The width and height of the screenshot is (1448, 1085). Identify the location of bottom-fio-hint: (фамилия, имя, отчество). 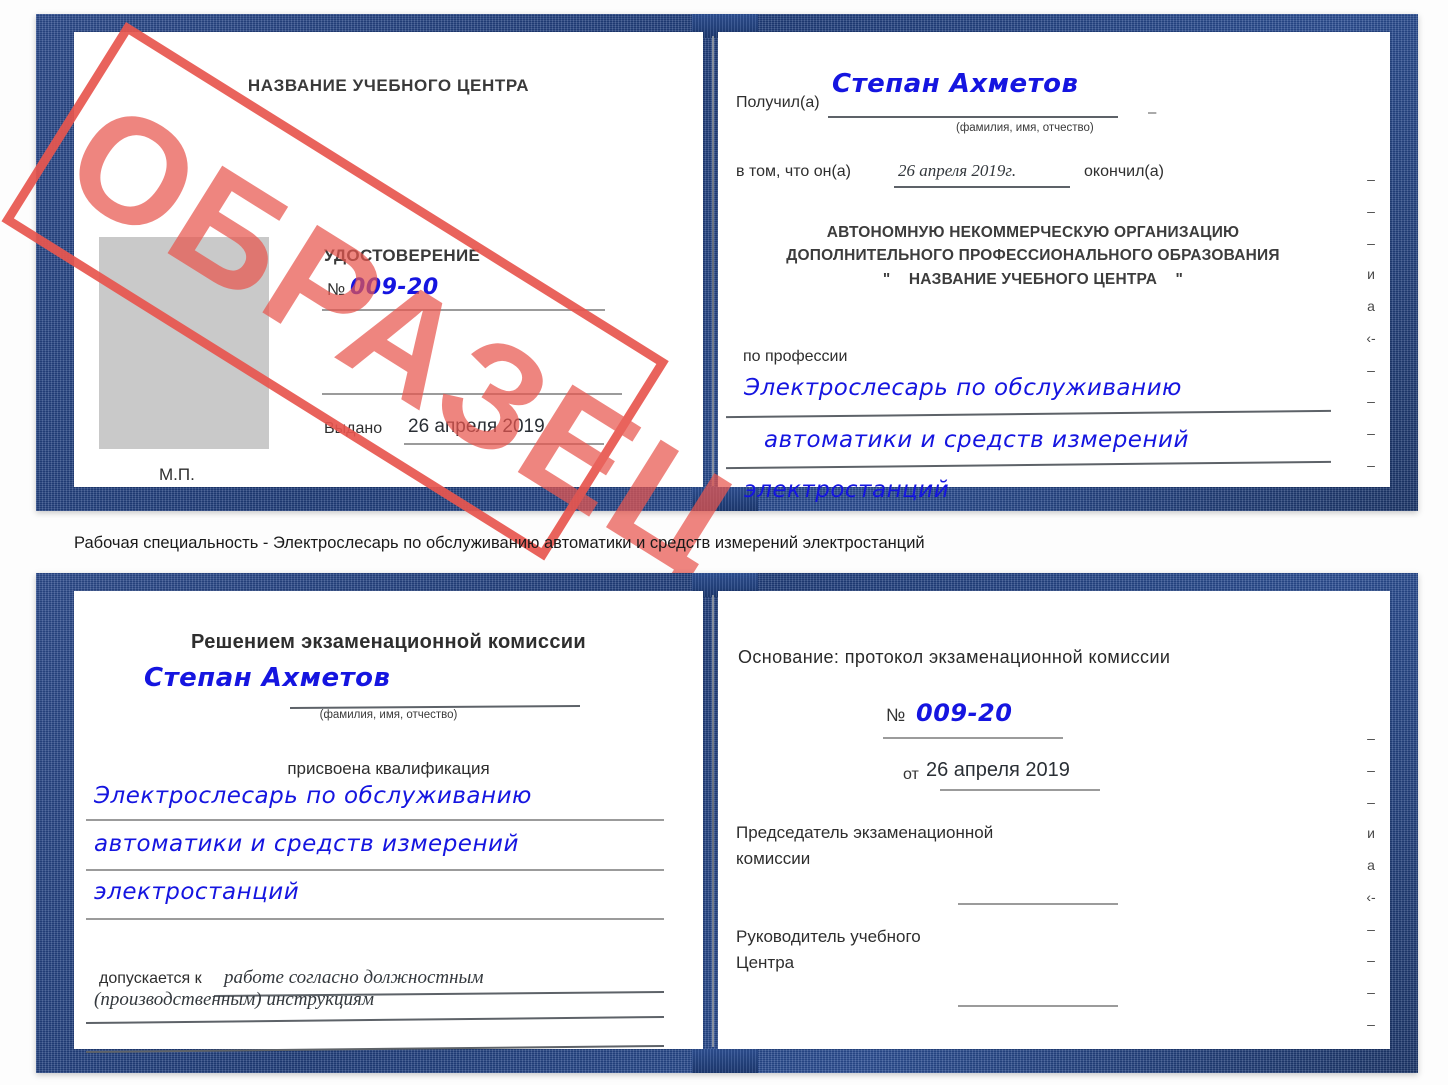
(388, 715).